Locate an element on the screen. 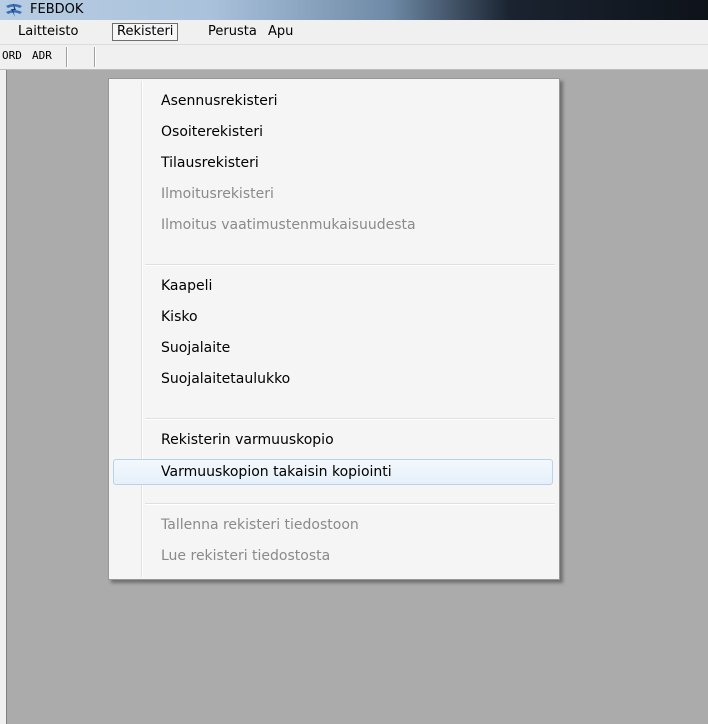 This screenshot has width=708, height=724. toolbar: ORD ADR is located at coordinates (354, 57).